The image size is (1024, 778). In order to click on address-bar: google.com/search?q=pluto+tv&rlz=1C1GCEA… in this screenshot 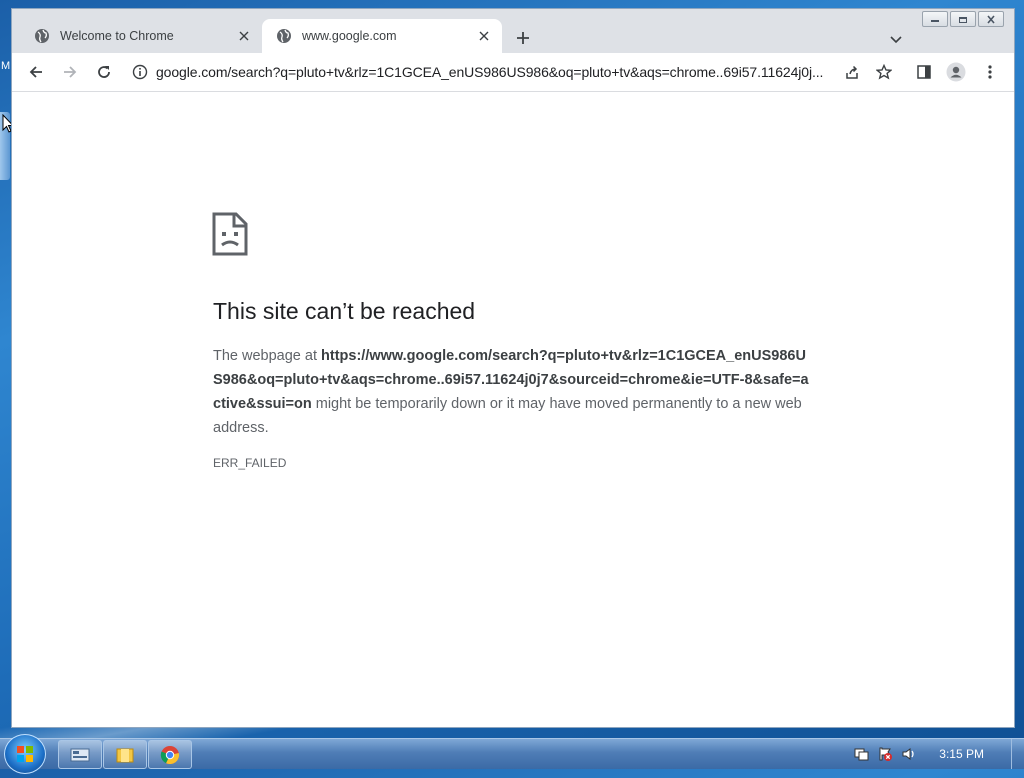, I will do `click(482, 72)`.